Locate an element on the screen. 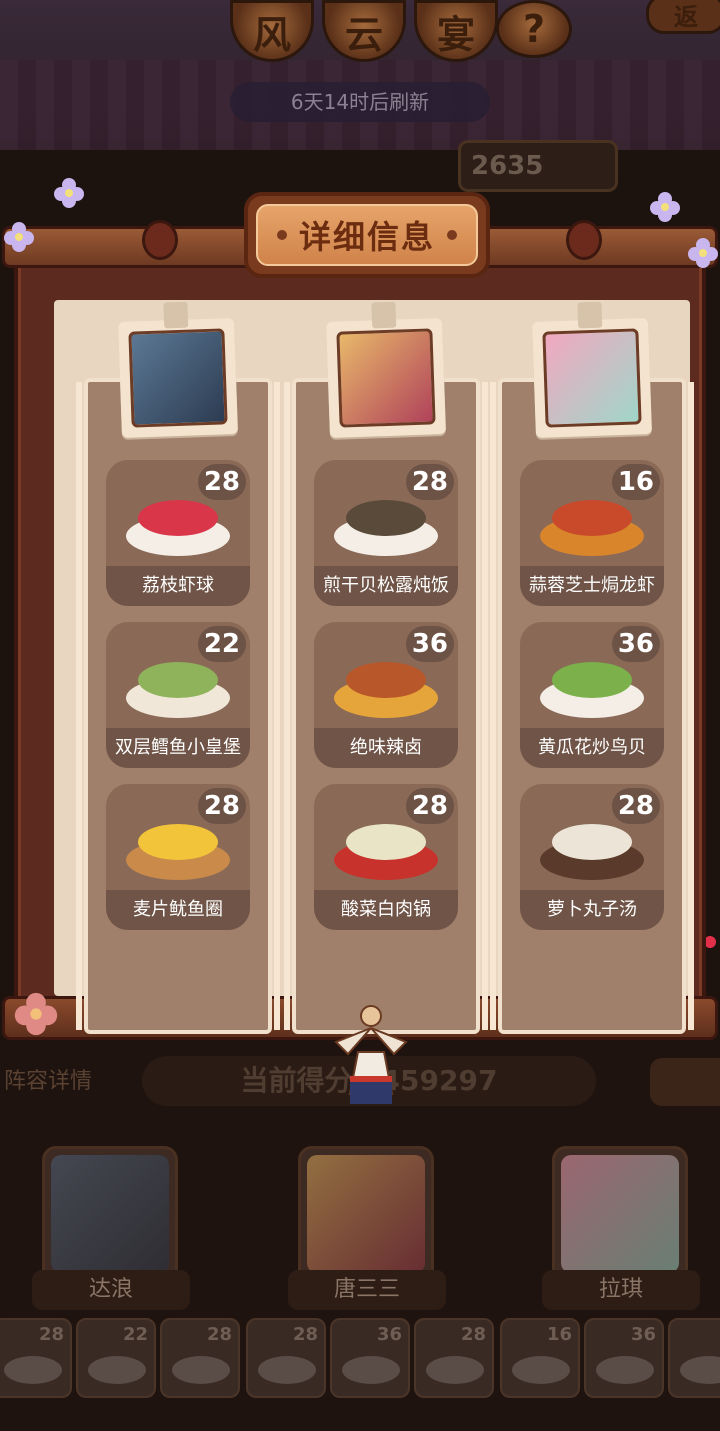  dish-name: 荔枝虾球 is located at coordinates (178, 586).